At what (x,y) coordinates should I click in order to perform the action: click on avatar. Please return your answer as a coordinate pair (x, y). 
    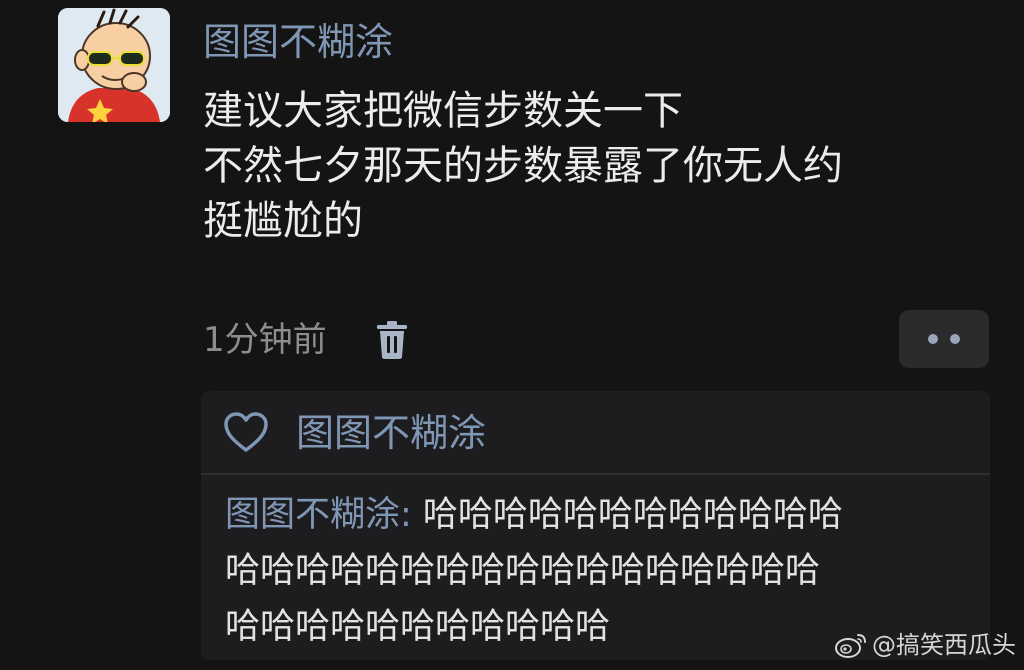
    Looking at the image, I should click on (114, 65).